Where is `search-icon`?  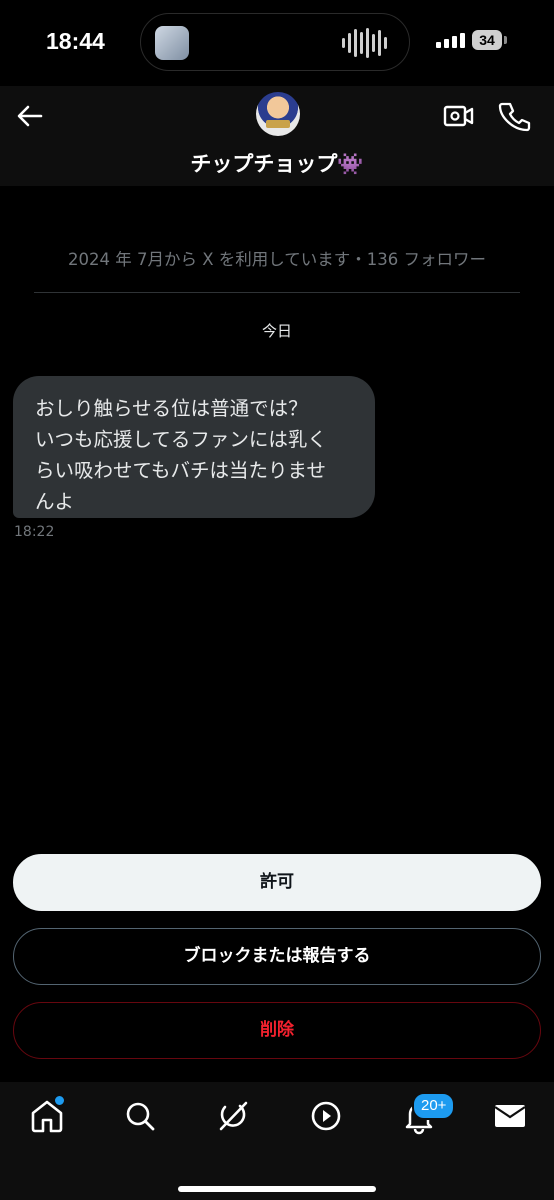
search-icon is located at coordinates (140, 1116).